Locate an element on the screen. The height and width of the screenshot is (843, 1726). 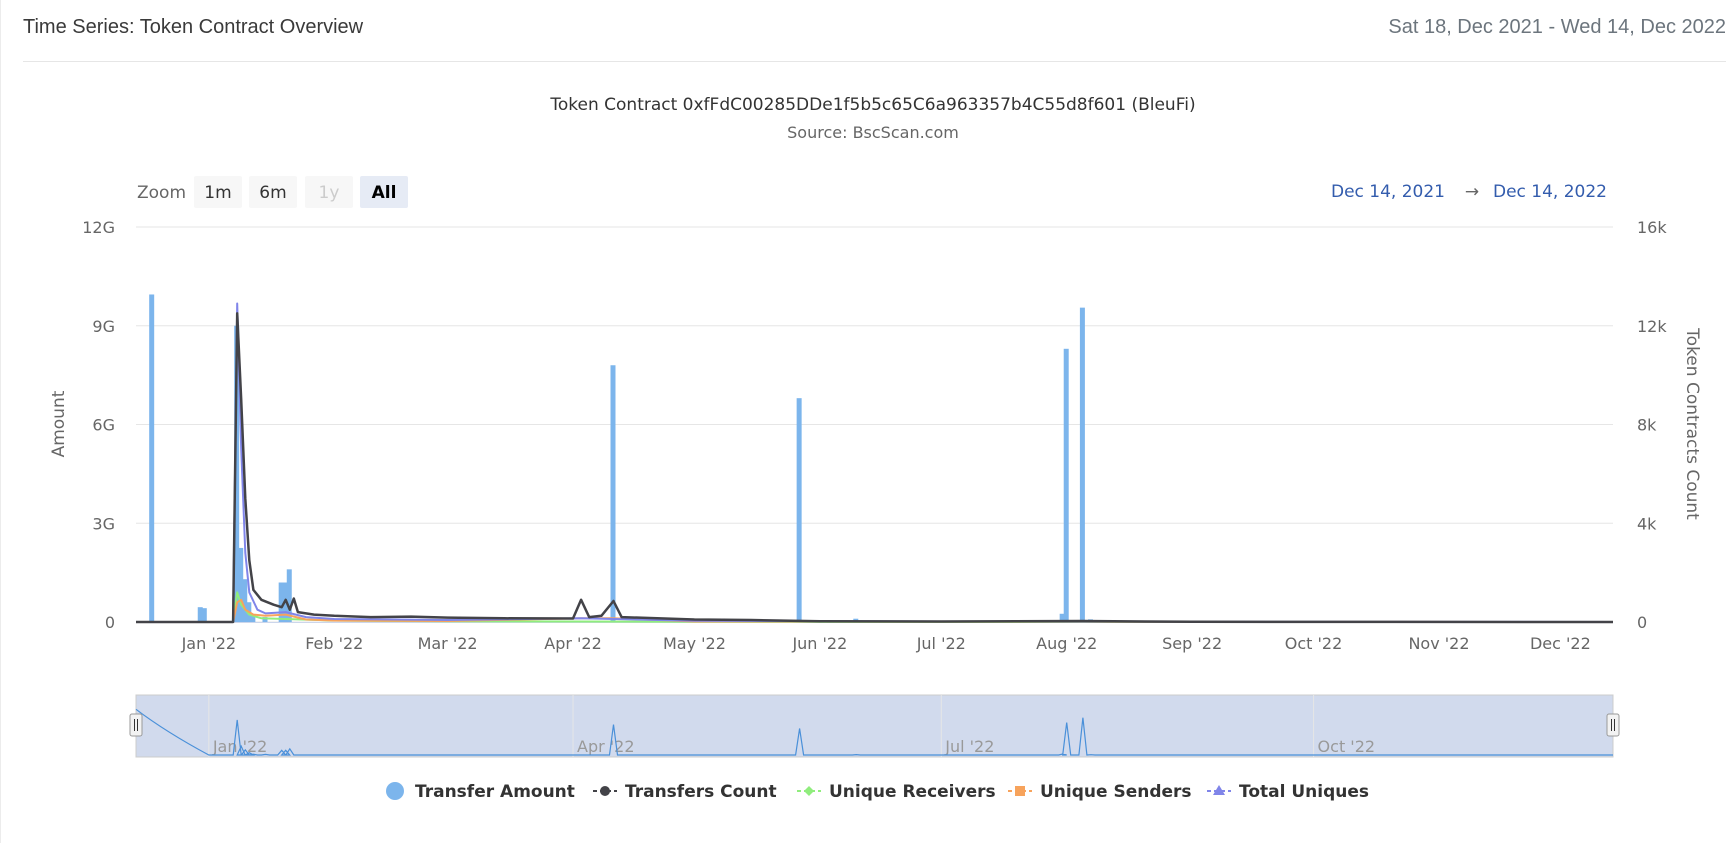
navigator-label: Oct '22 is located at coordinates (1347, 746).